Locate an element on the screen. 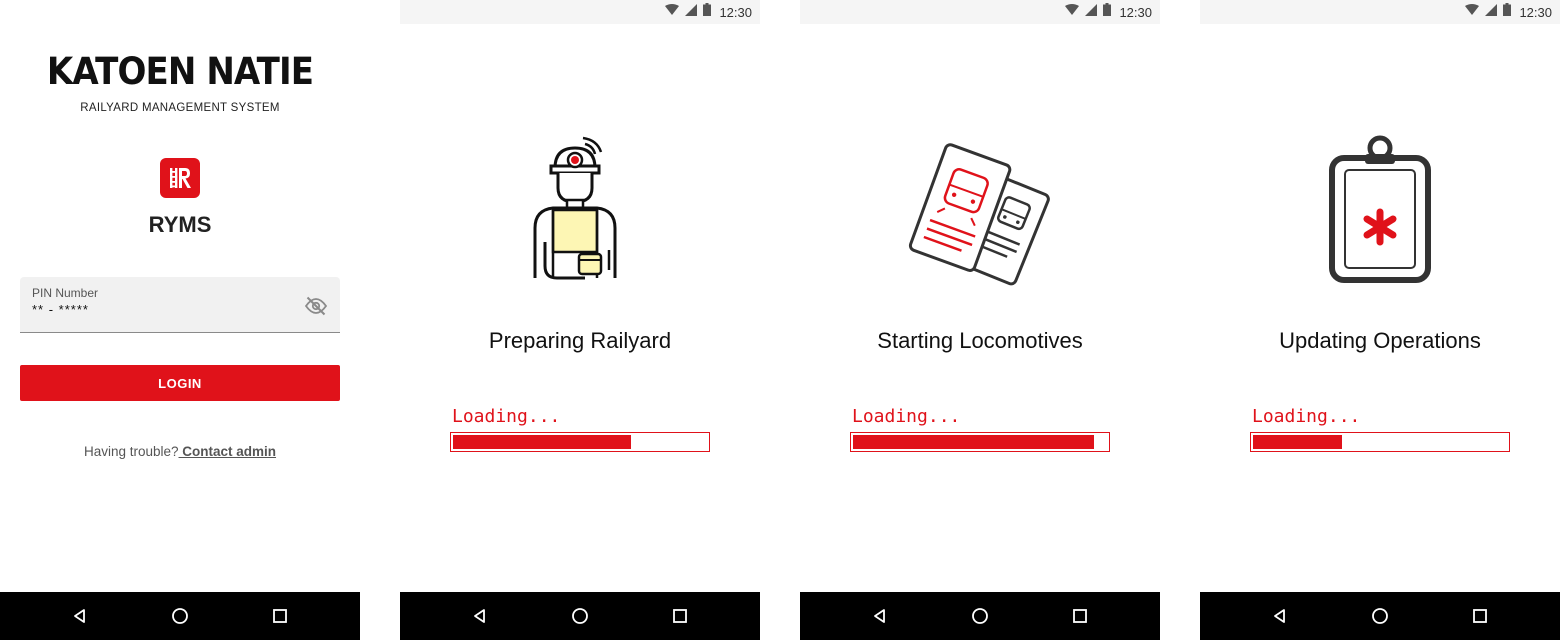 This screenshot has height=640, width=1560. clipboard-icon is located at coordinates (1380, 210).